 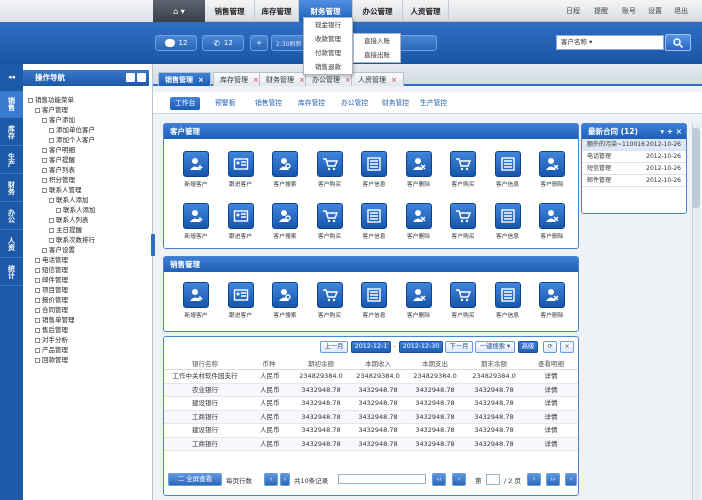 I want to click on messages-button: 12, so click(x=176, y=43).